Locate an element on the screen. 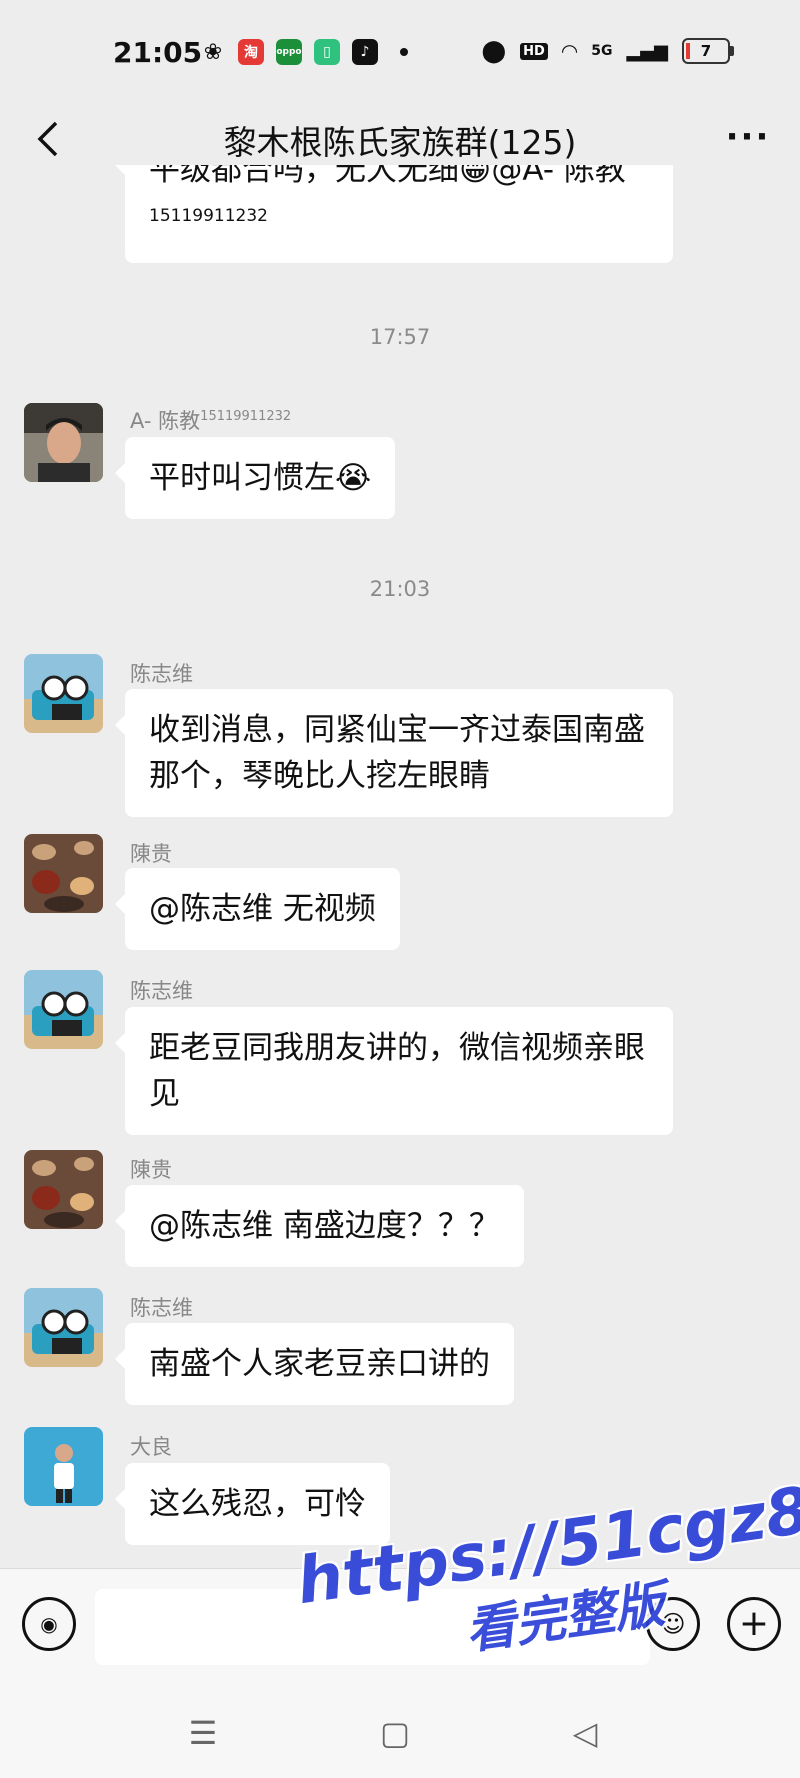 The height and width of the screenshot is (1778, 800). wifi-icon: ◠ is located at coordinates (569, 51).